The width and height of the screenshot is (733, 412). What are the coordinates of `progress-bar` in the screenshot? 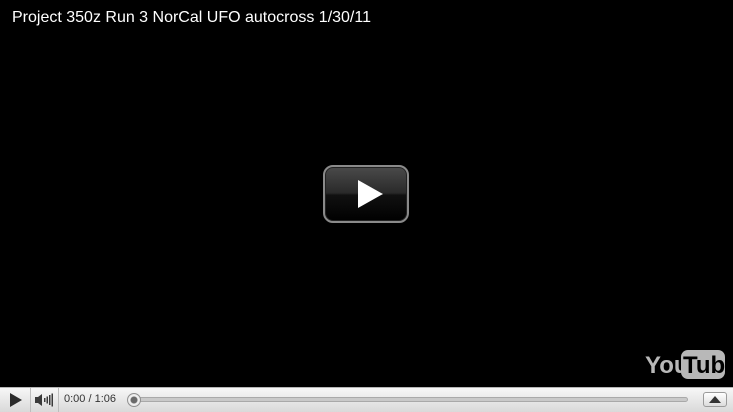 It's located at (408, 399).